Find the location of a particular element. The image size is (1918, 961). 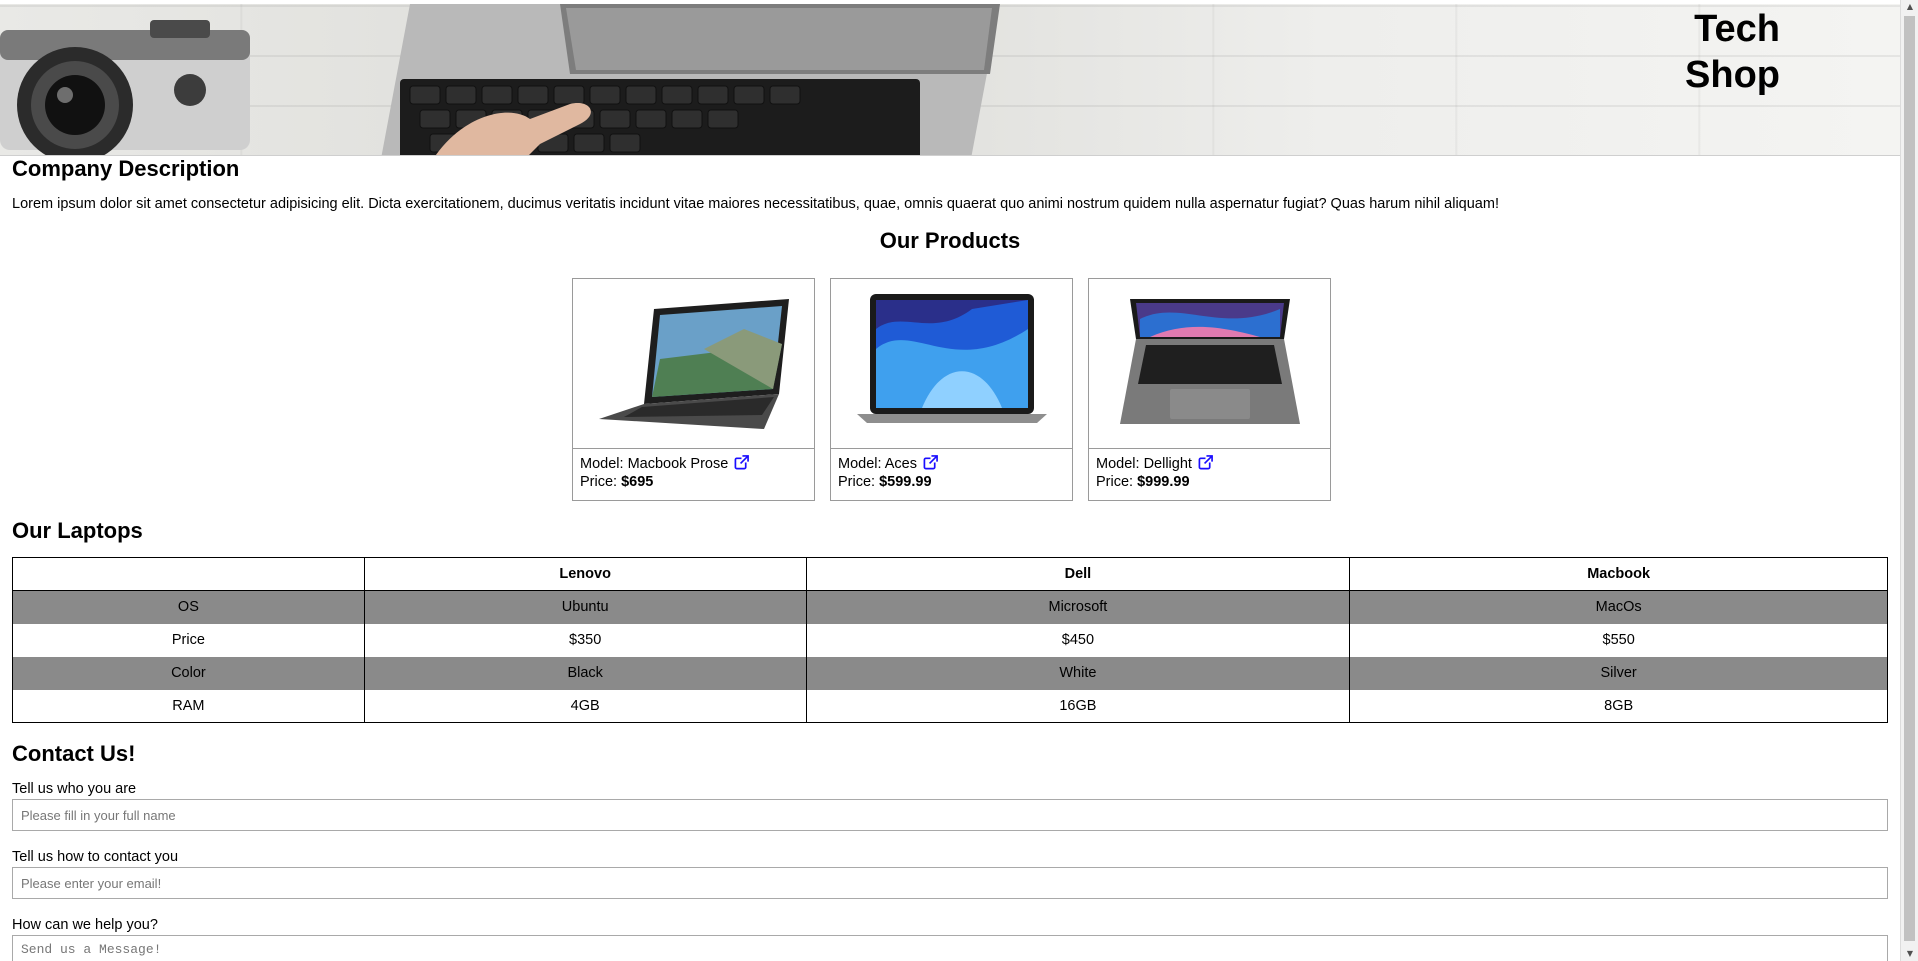

laptop-image-macbook-air is located at coordinates (951, 358).